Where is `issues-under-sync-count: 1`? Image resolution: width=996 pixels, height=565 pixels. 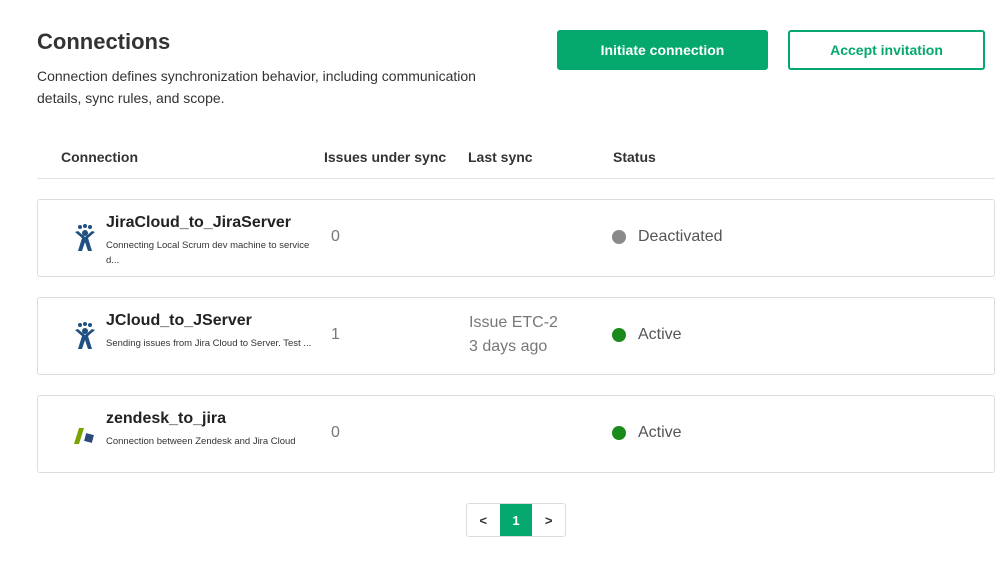
issues-under-sync-count: 1 is located at coordinates (335, 334).